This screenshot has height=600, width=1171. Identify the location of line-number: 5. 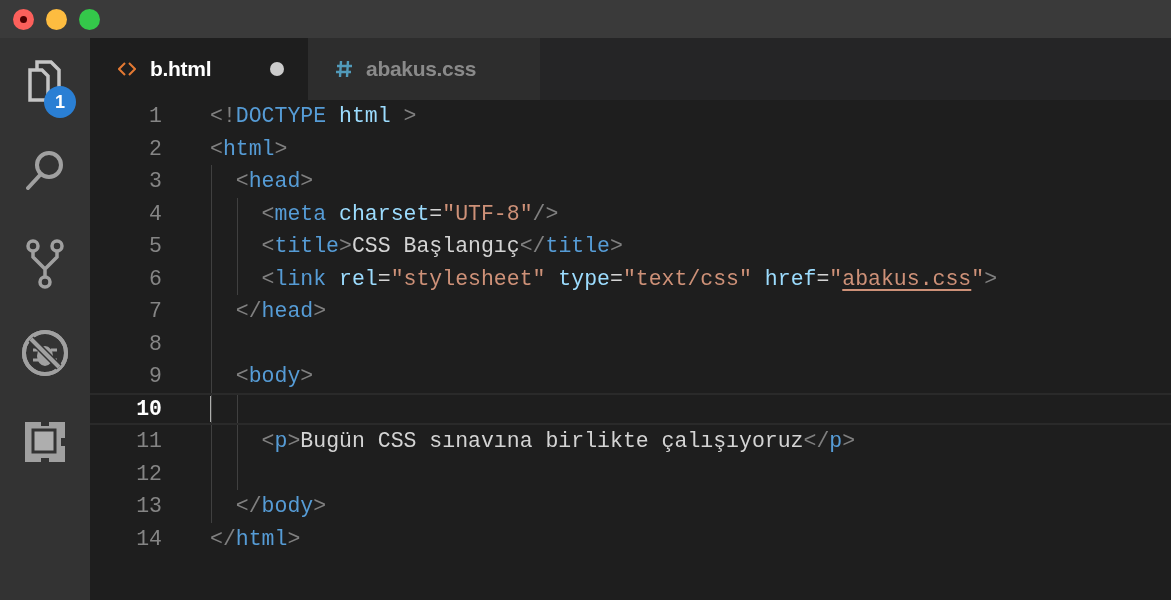
(155, 246).